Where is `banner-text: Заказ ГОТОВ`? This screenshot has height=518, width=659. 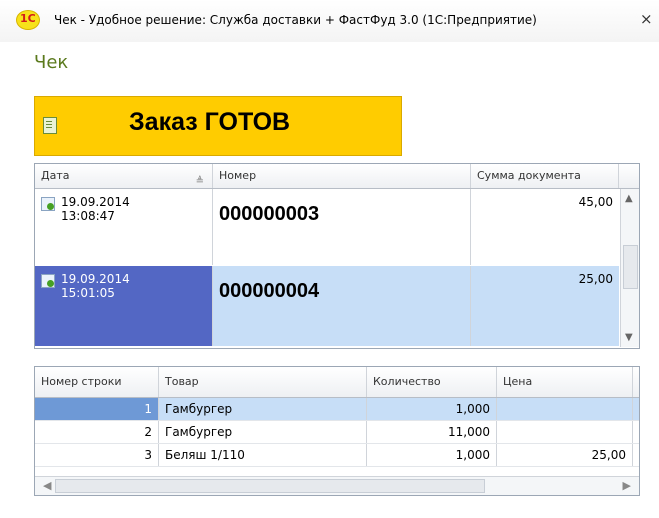 banner-text: Заказ ГОТОВ is located at coordinates (210, 122).